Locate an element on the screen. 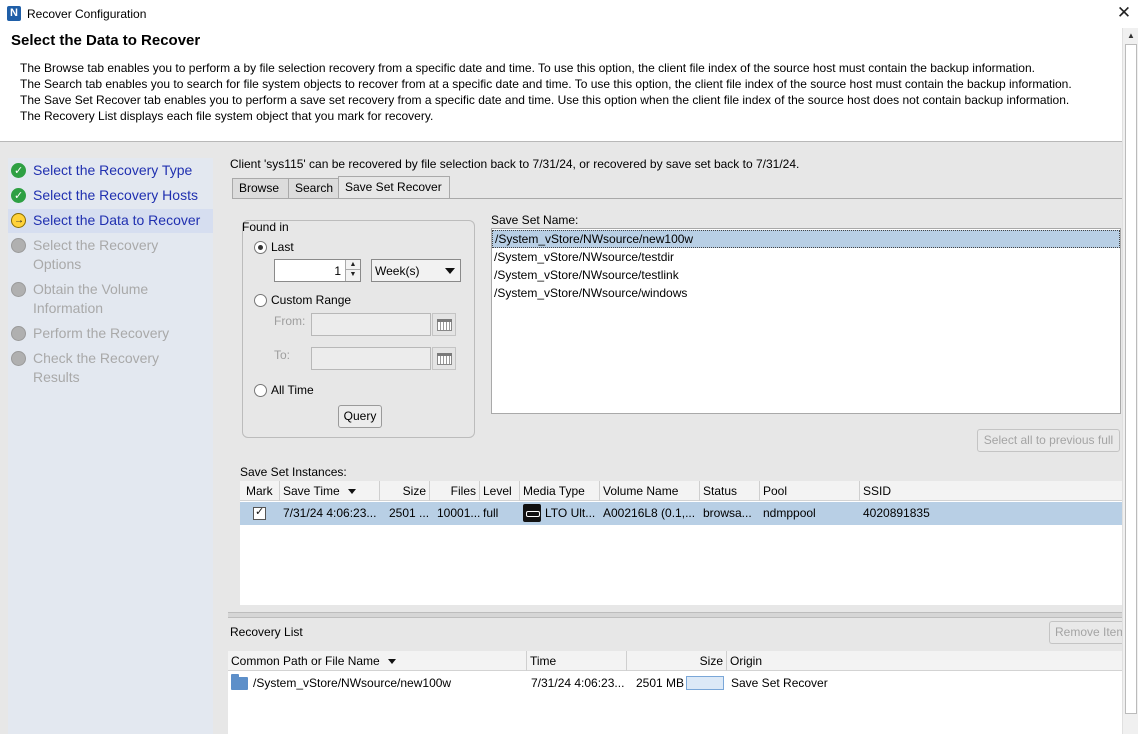  column-path: Common Path or File Name is located at coordinates (377, 661).